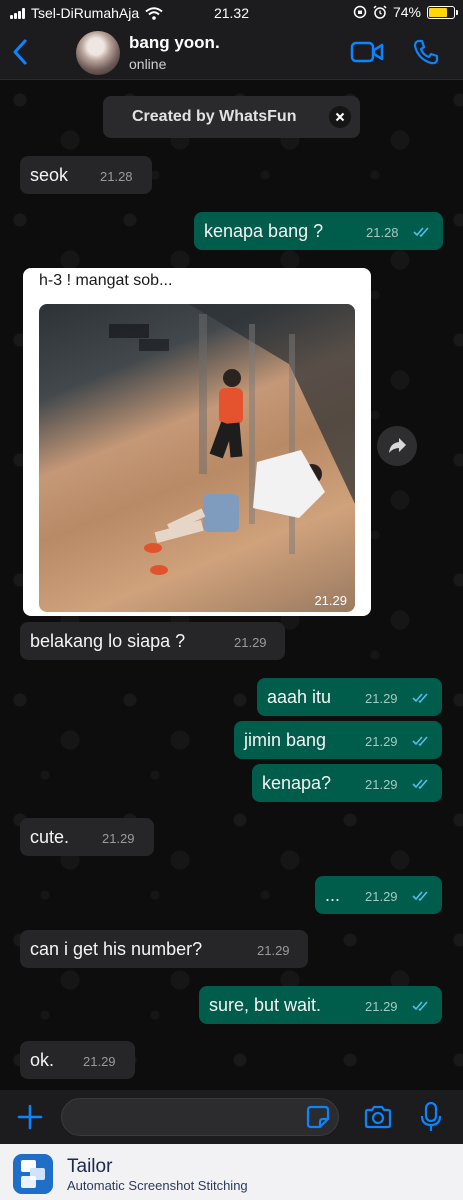  I want to click on outgoing-message: kenapa? 21.29, so click(347, 783).